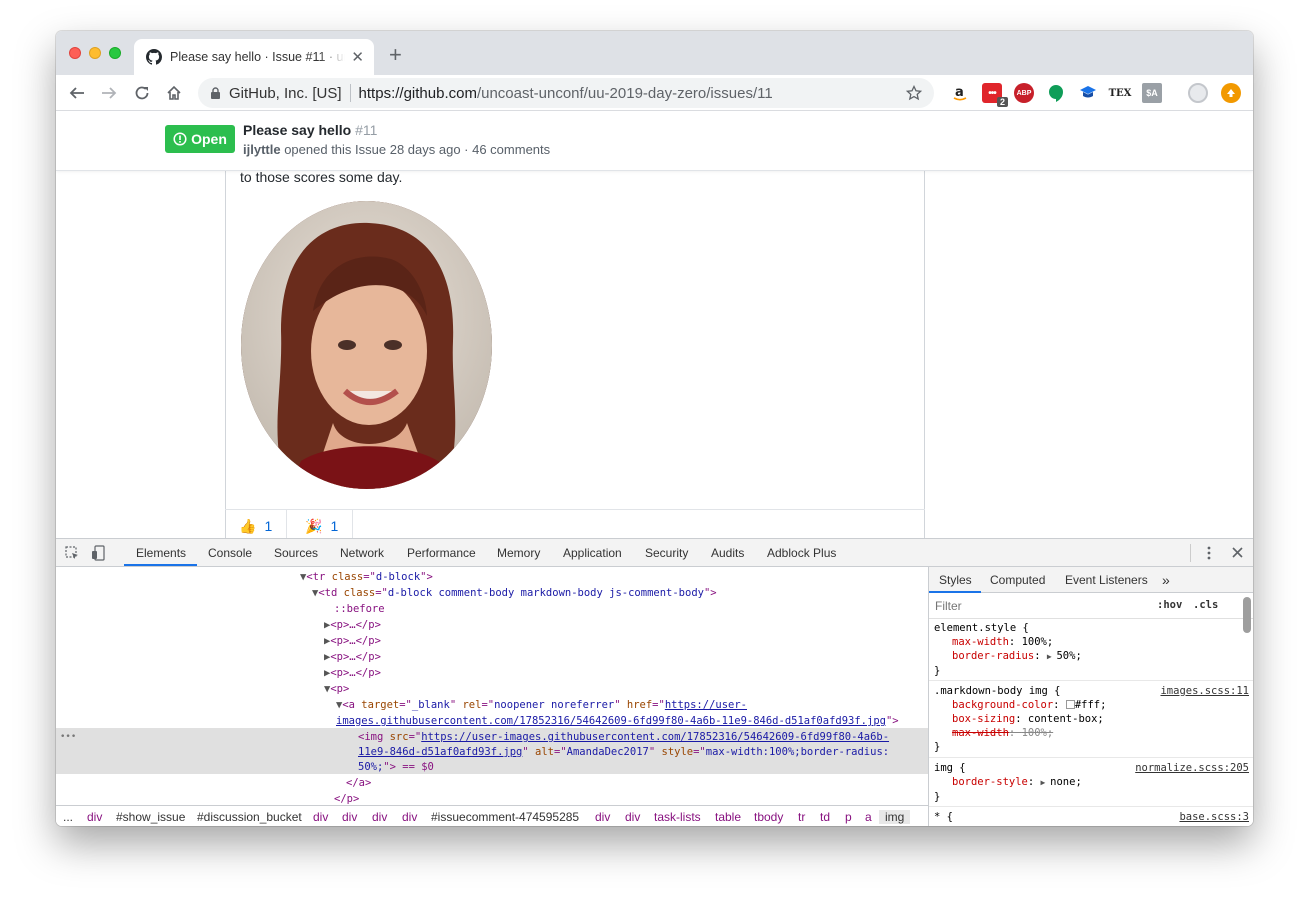  What do you see at coordinates (322, 524) in the screenshot?
I see `reaction-hooray: 🎉 1` at bounding box center [322, 524].